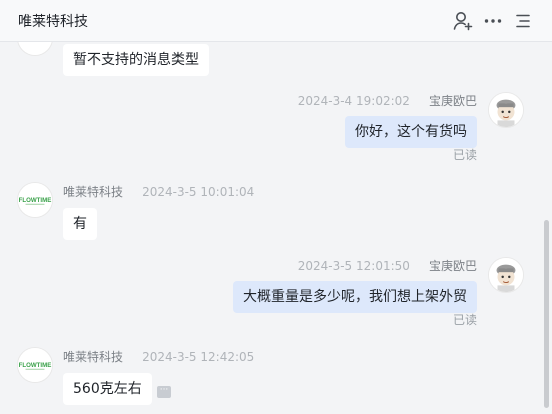  I want to click on message-bubble: 你好，这个有货吗, so click(411, 132).